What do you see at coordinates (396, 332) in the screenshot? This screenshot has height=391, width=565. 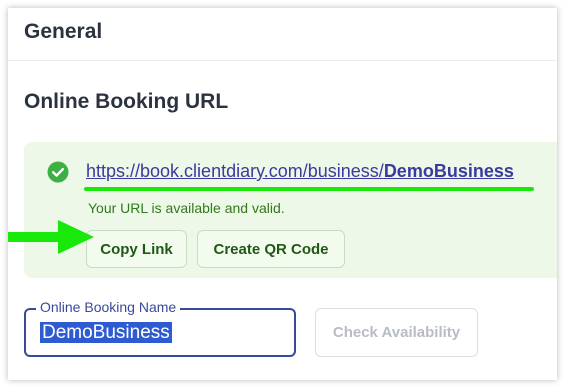 I see `check-availability-button: Check Availability` at bounding box center [396, 332].